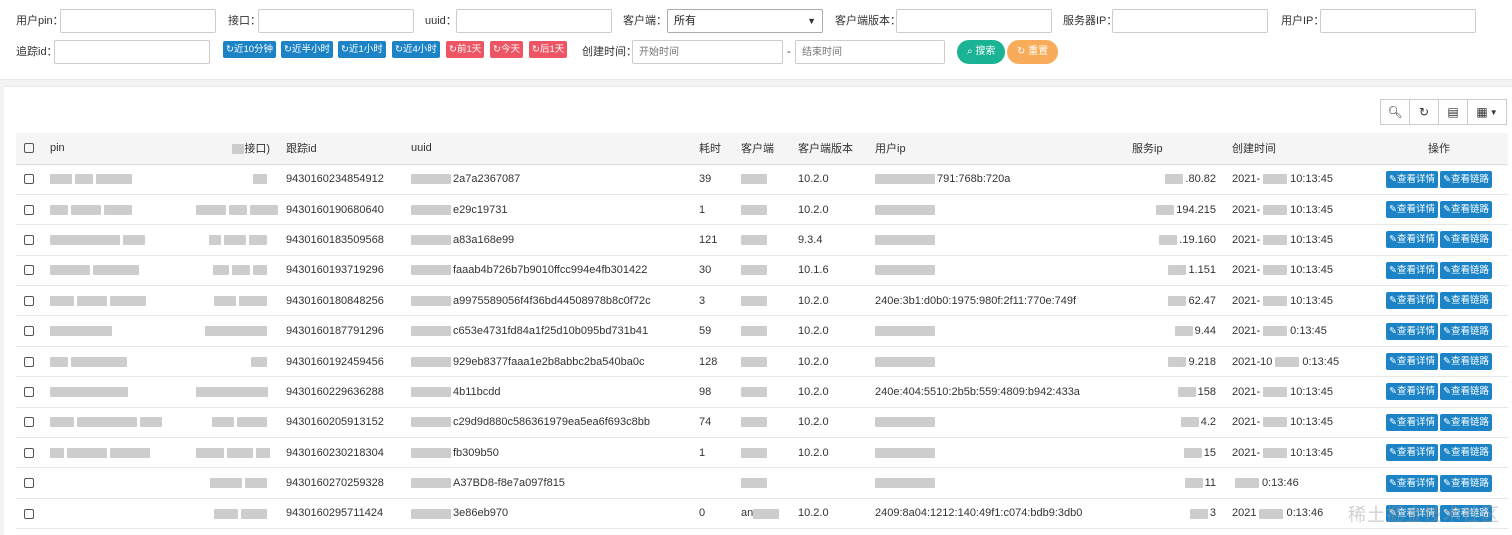  What do you see at coordinates (1453, 112) in the screenshot?
I see `toggle-view-button: ▤` at bounding box center [1453, 112].